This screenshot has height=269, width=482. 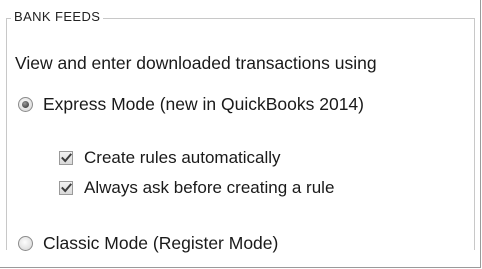 I want to click on group-title: BANK FEEDS, so click(x=57, y=16).